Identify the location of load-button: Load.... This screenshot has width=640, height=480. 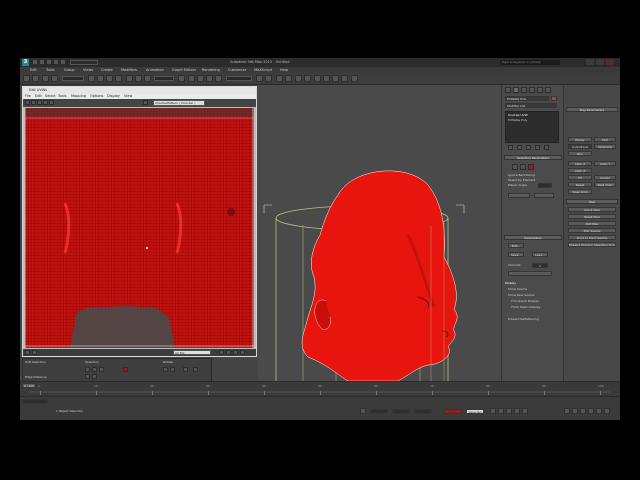
(540, 254).